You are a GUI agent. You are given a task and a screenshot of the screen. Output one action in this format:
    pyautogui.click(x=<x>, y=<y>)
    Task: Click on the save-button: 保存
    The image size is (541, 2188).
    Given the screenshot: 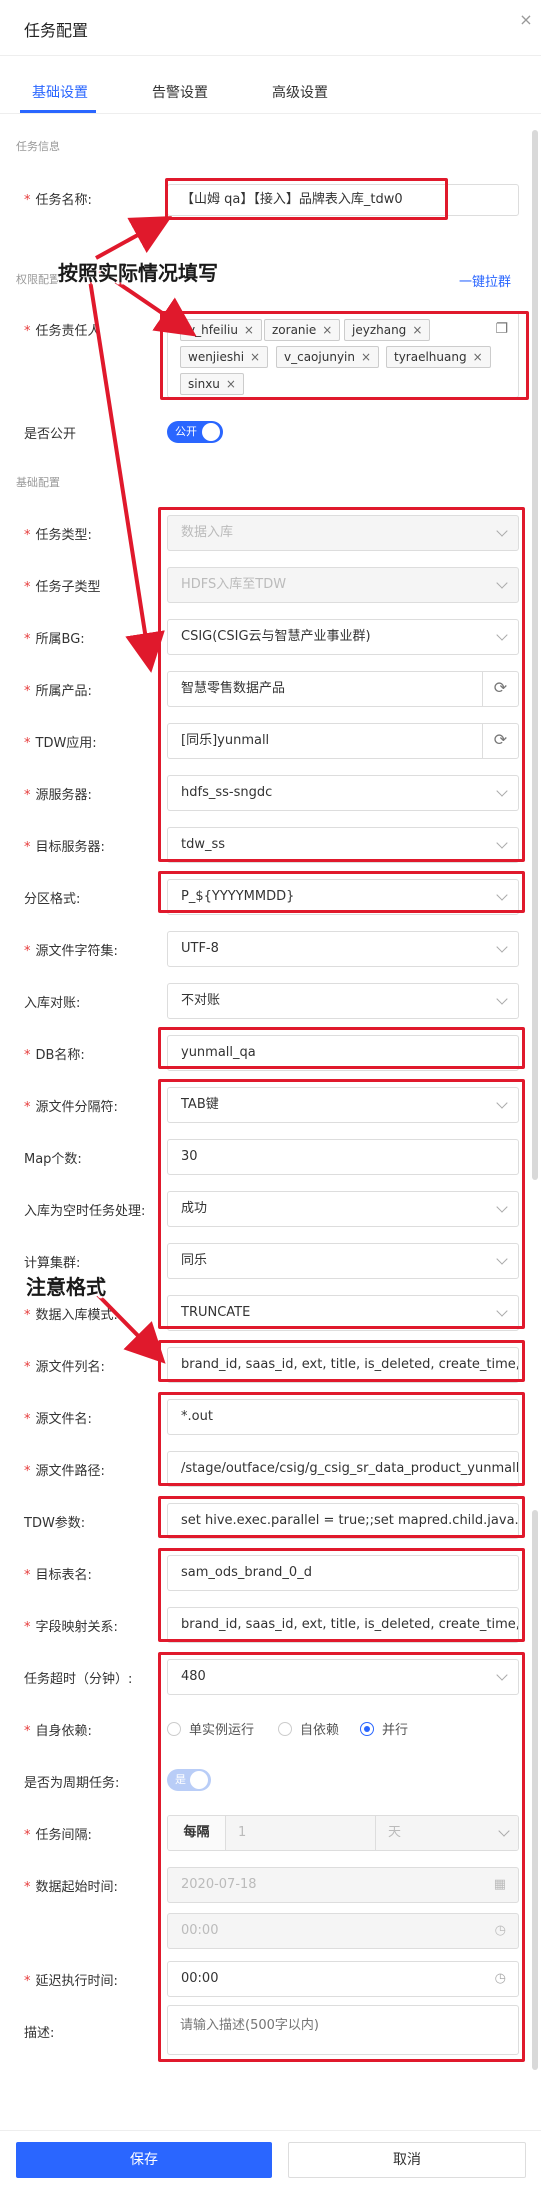 What is the action you would take?
    pyautogui.click(x=144, y=2160)
    